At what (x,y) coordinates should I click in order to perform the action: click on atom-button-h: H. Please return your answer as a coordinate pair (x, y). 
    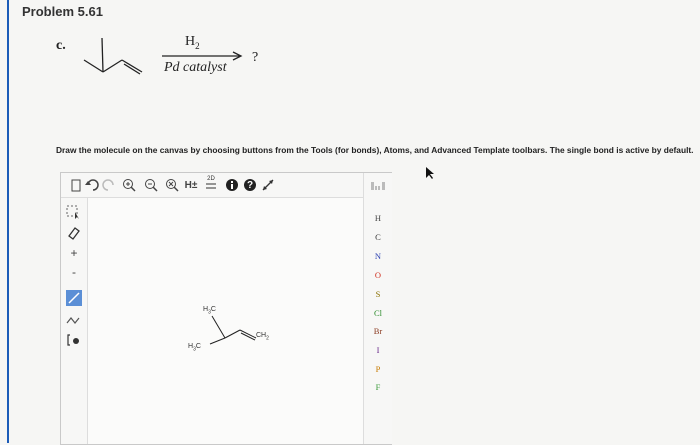
    Looking at the image, I should click on (378, 218).